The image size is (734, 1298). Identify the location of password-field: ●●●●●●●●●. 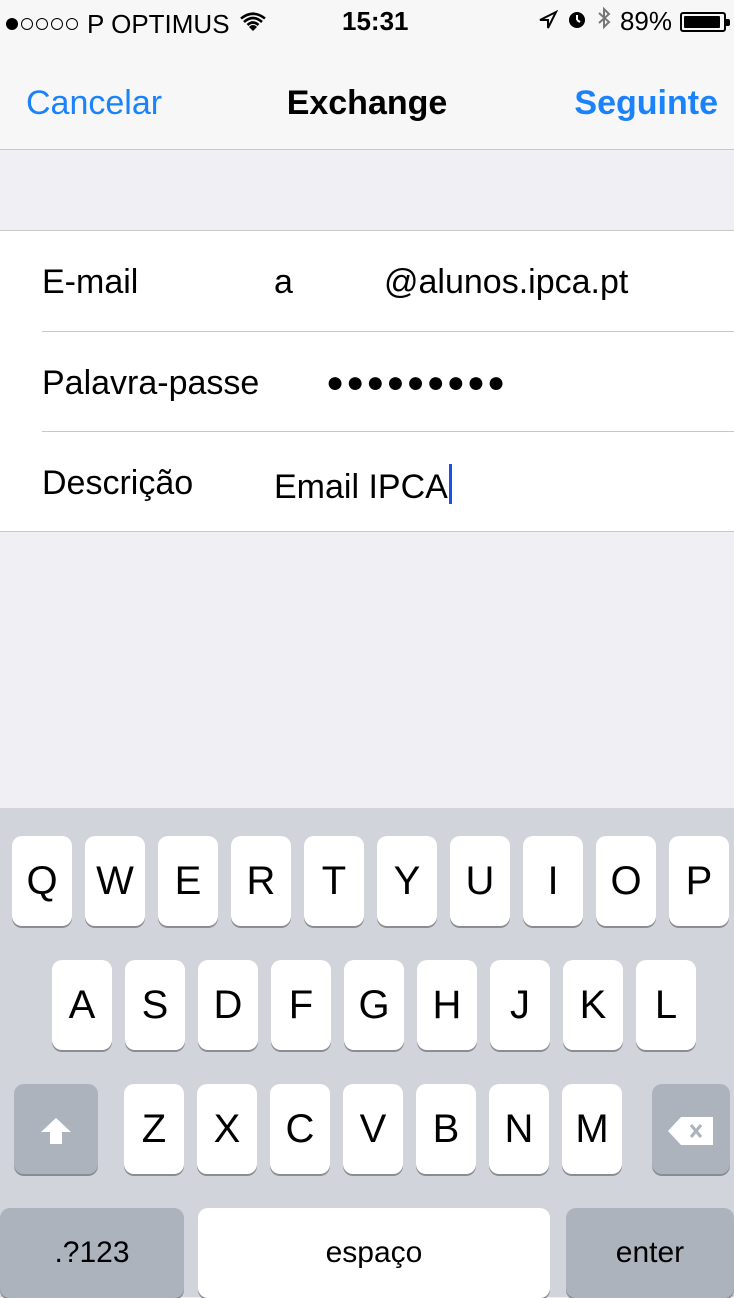
(416, 383).